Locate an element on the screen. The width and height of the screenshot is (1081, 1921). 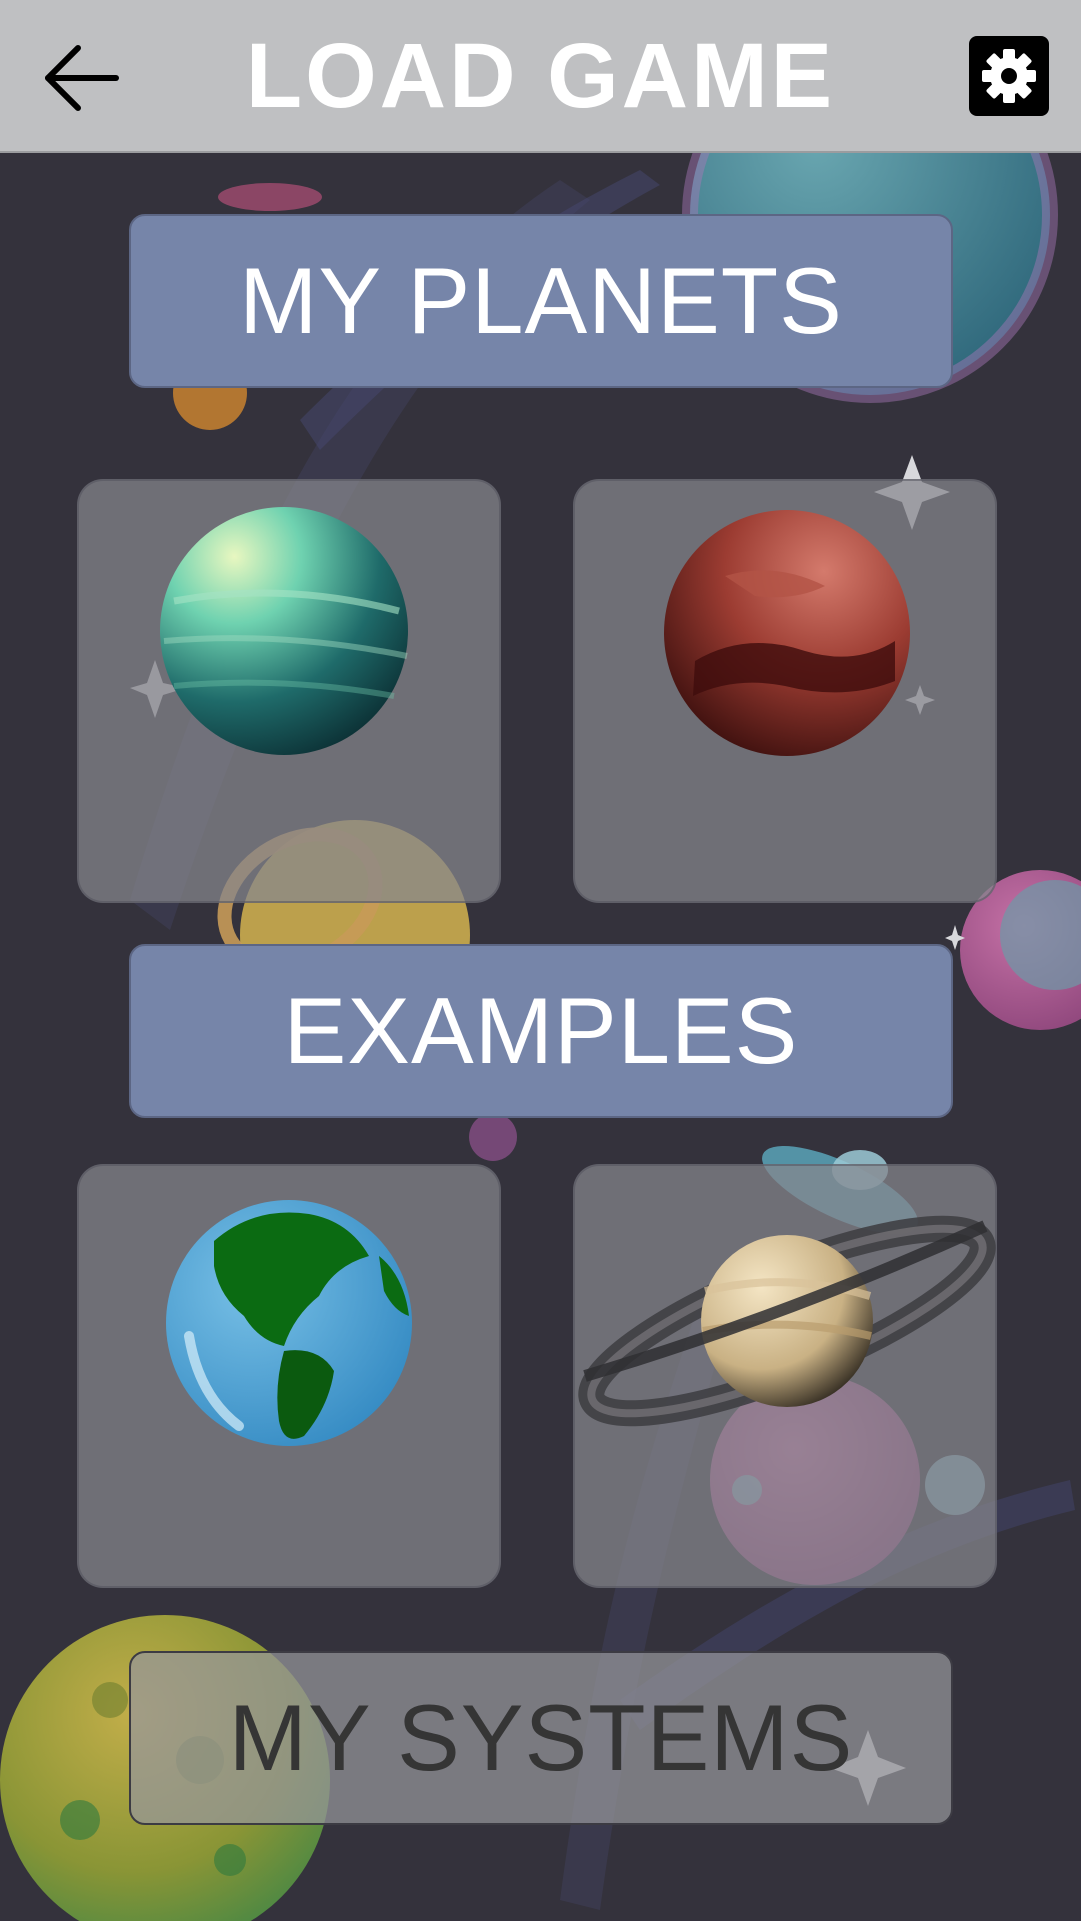
examples-label: EXAMPLES is located at coordinates (541, 1030).